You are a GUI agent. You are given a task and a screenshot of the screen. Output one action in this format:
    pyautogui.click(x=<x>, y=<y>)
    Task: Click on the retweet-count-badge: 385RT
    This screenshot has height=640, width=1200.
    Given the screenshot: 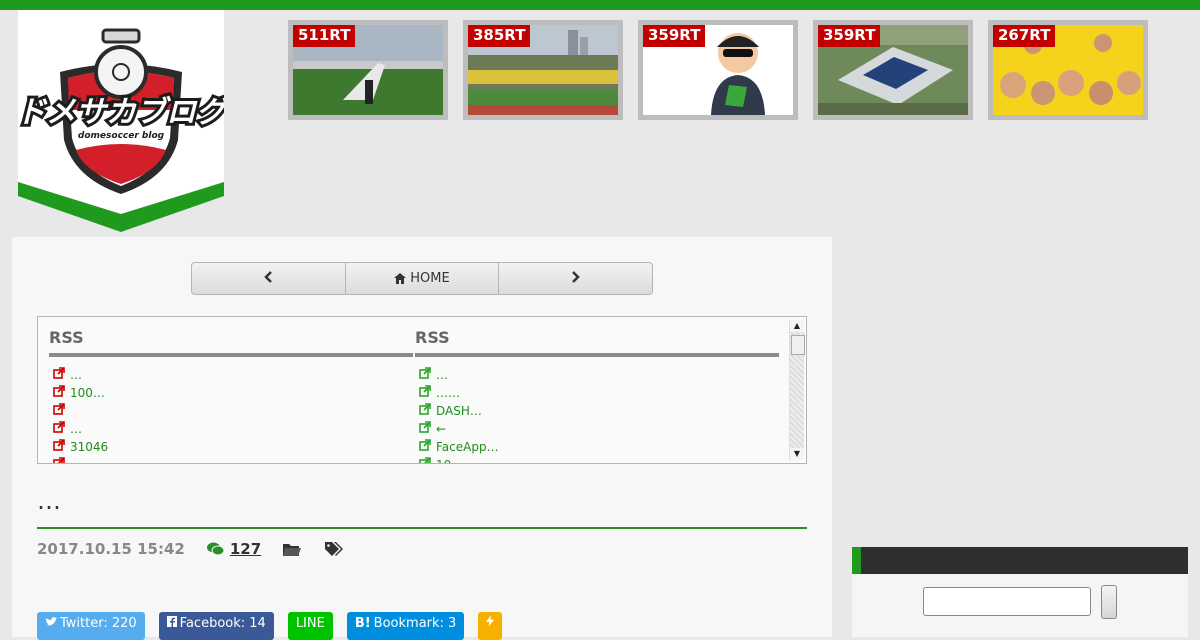 What is the action you would take?
    pyautogui.click(x=499, y=36)
    